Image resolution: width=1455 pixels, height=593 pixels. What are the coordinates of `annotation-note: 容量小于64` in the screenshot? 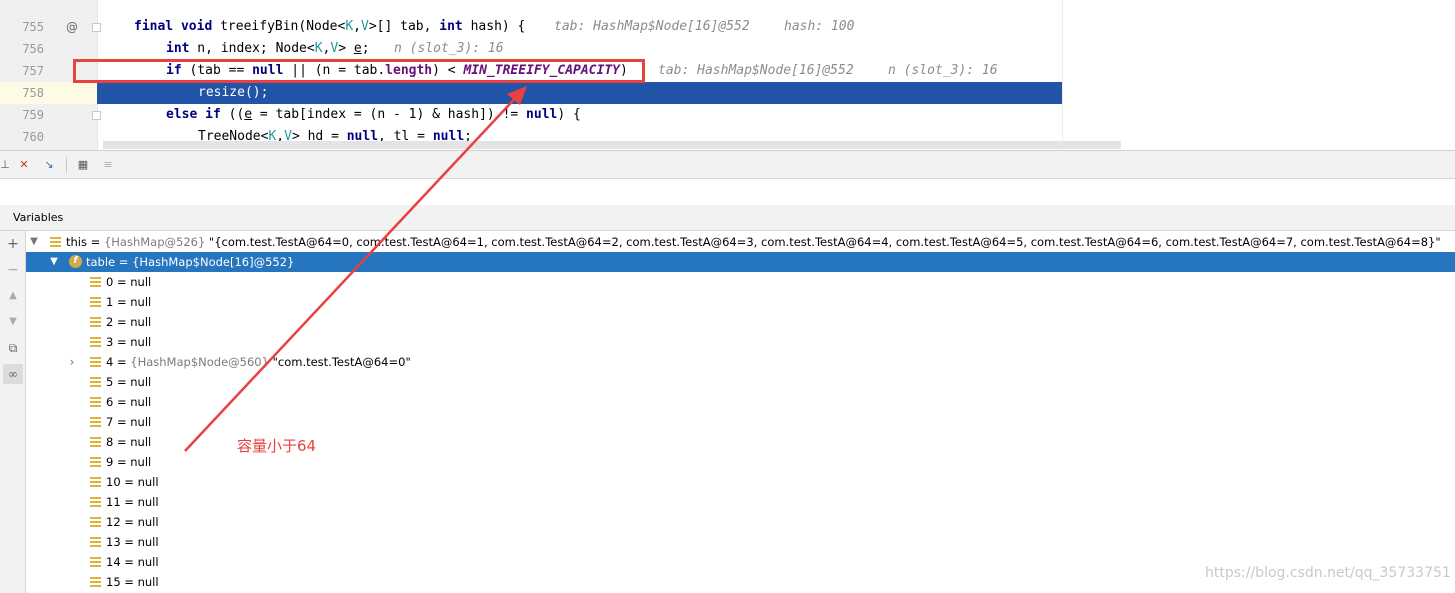 It's located at (277, 446).